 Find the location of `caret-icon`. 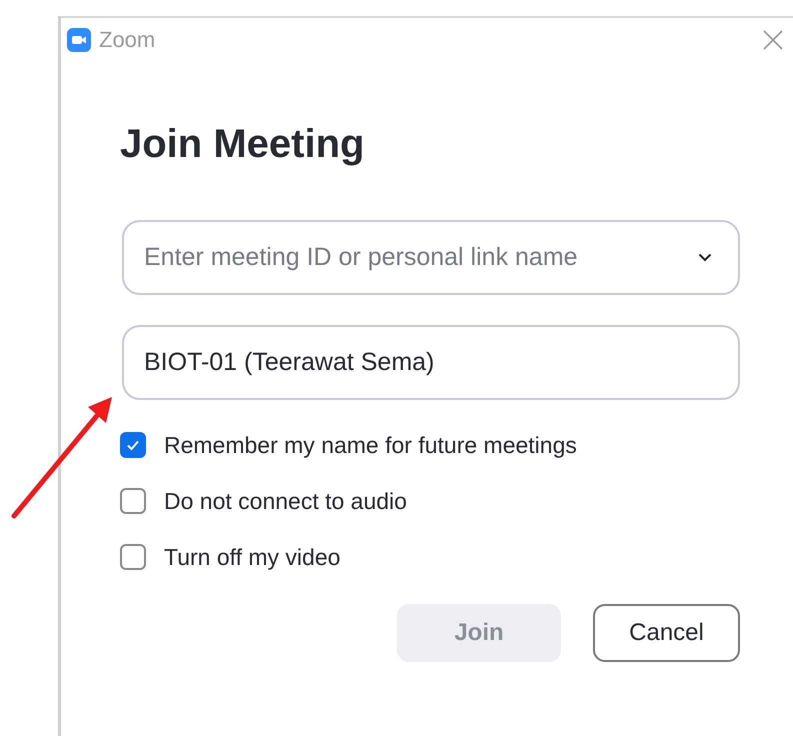

caret-icon is located at coordinates (705, 257).